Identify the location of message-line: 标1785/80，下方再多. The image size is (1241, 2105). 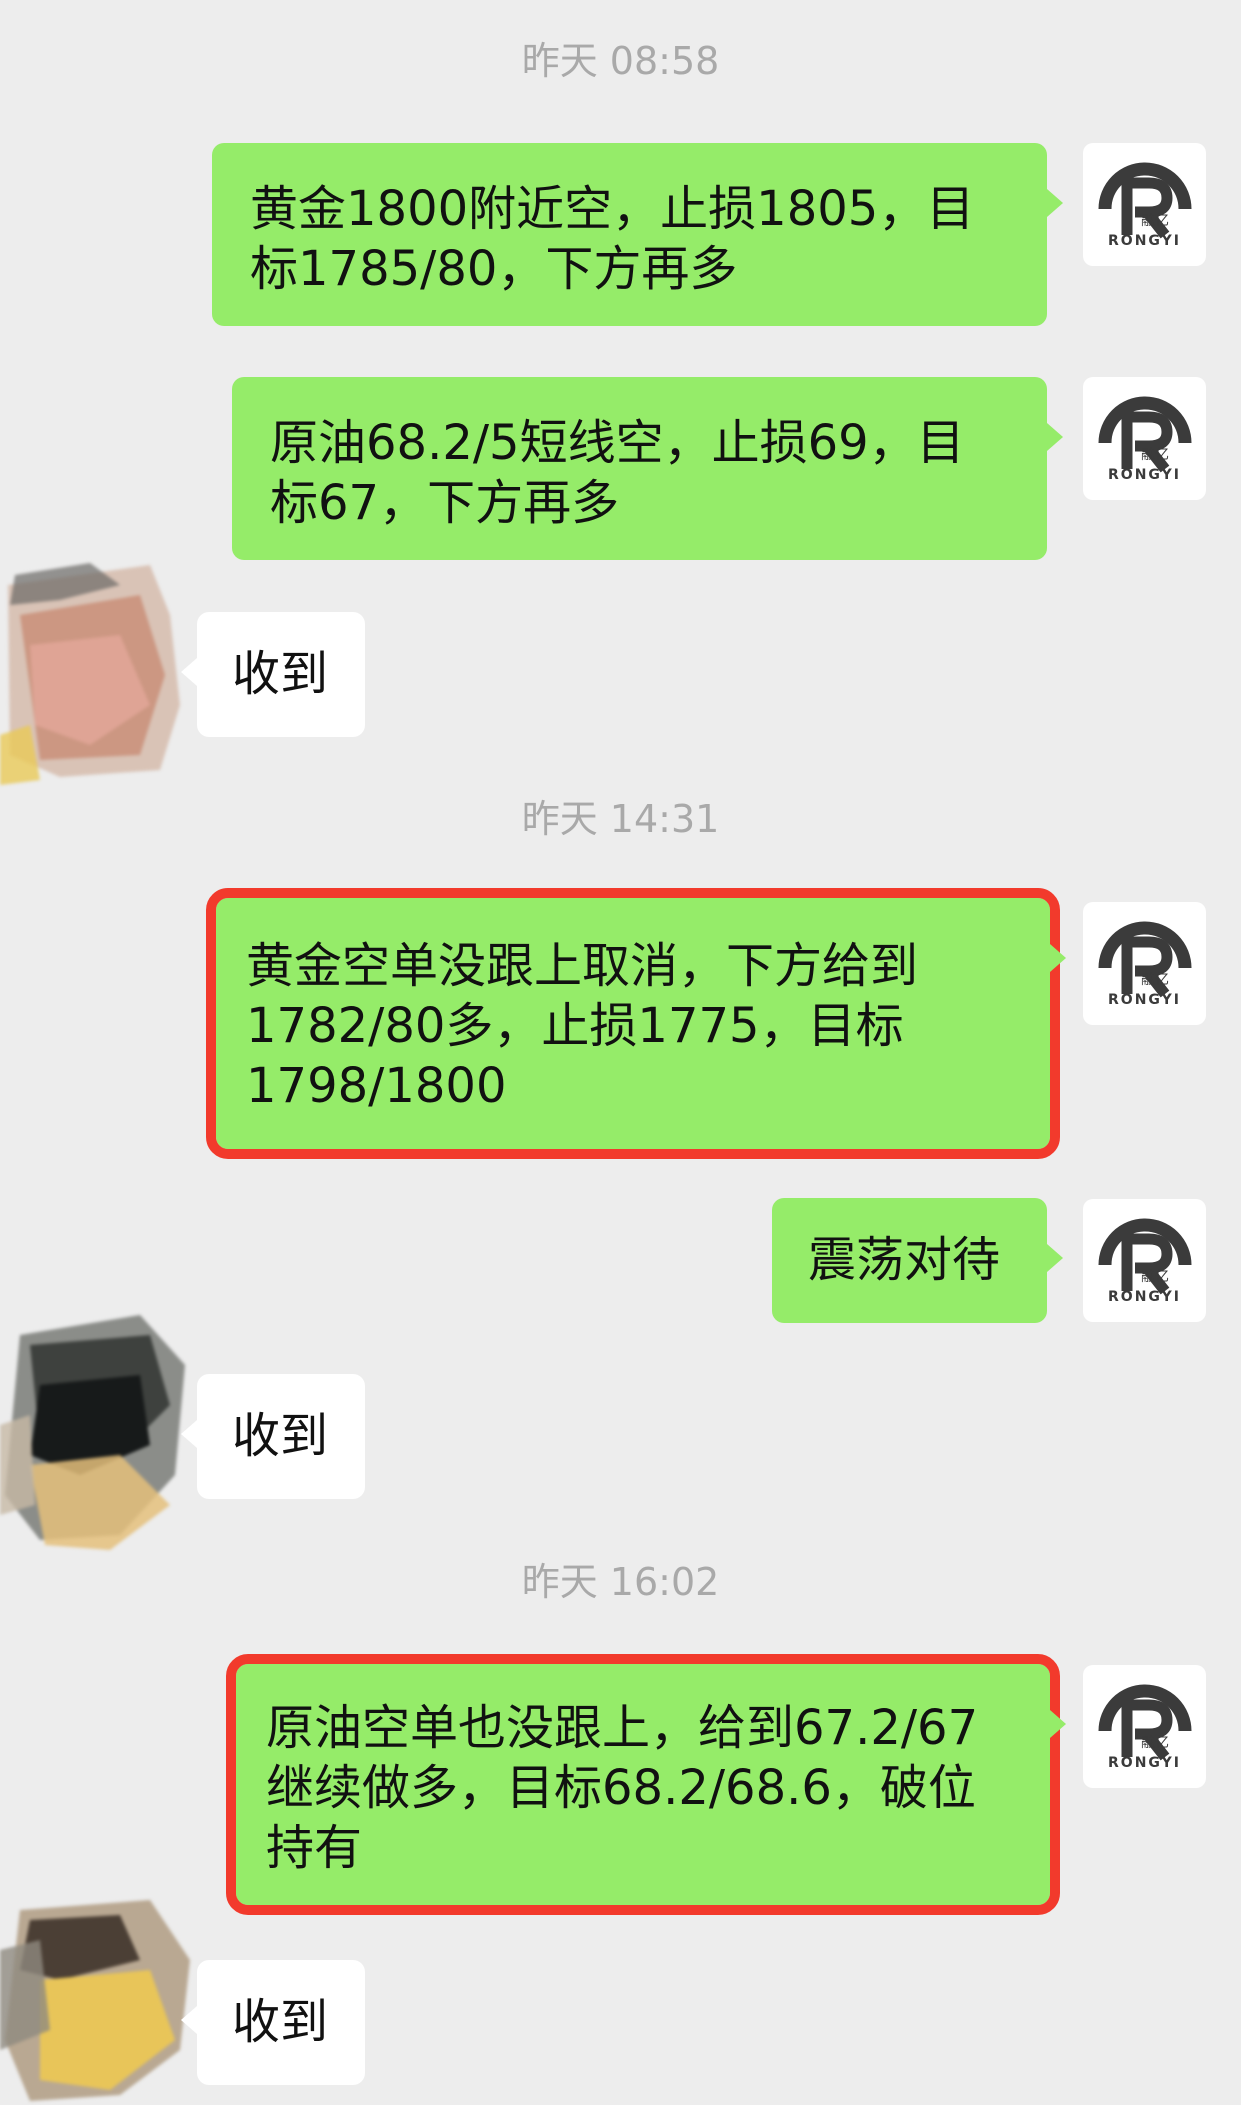
(494, 269).